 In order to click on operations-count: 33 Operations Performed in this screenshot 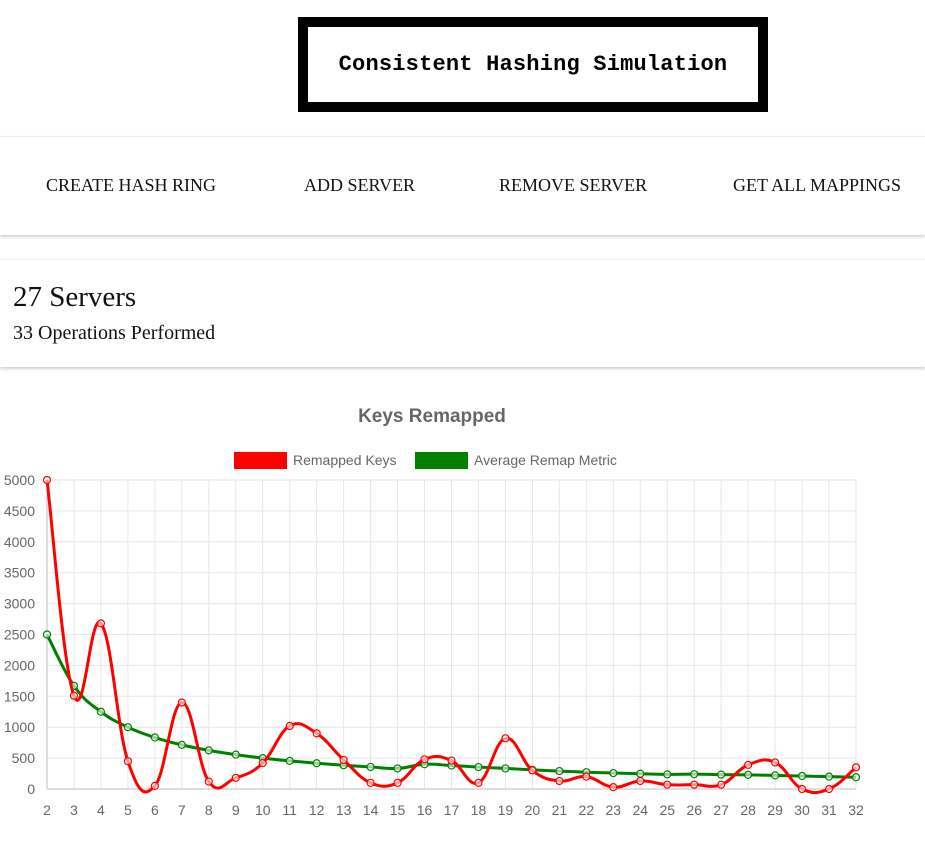, I will do `click(114, 333)`.